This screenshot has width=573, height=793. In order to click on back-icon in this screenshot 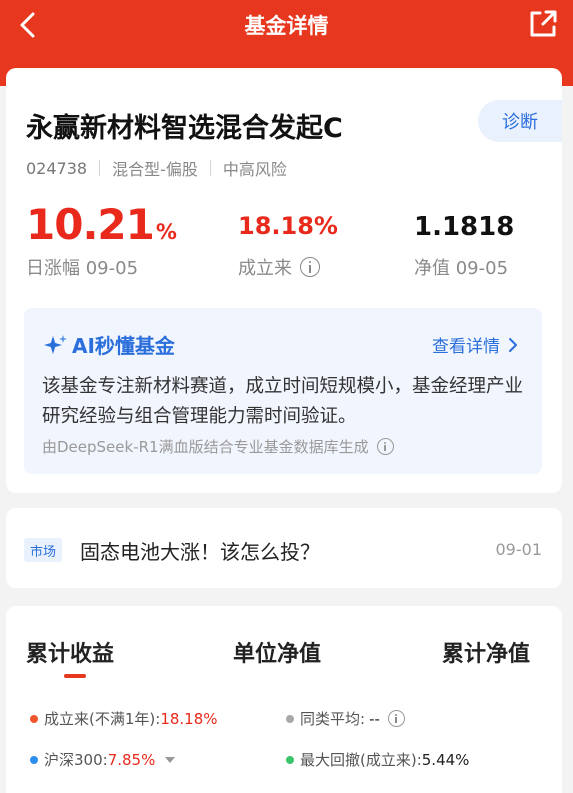, I will do `click(29, 25)`.